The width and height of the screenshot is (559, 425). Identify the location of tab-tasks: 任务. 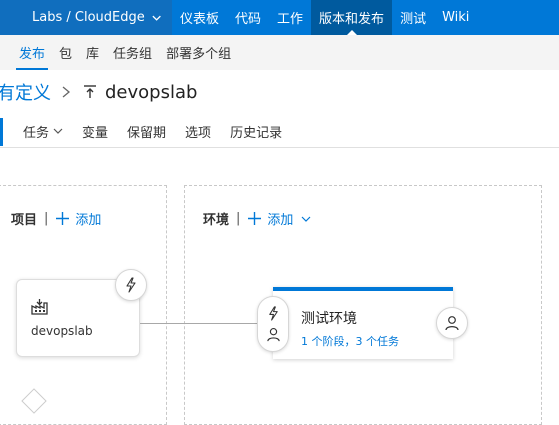
(43, 131).